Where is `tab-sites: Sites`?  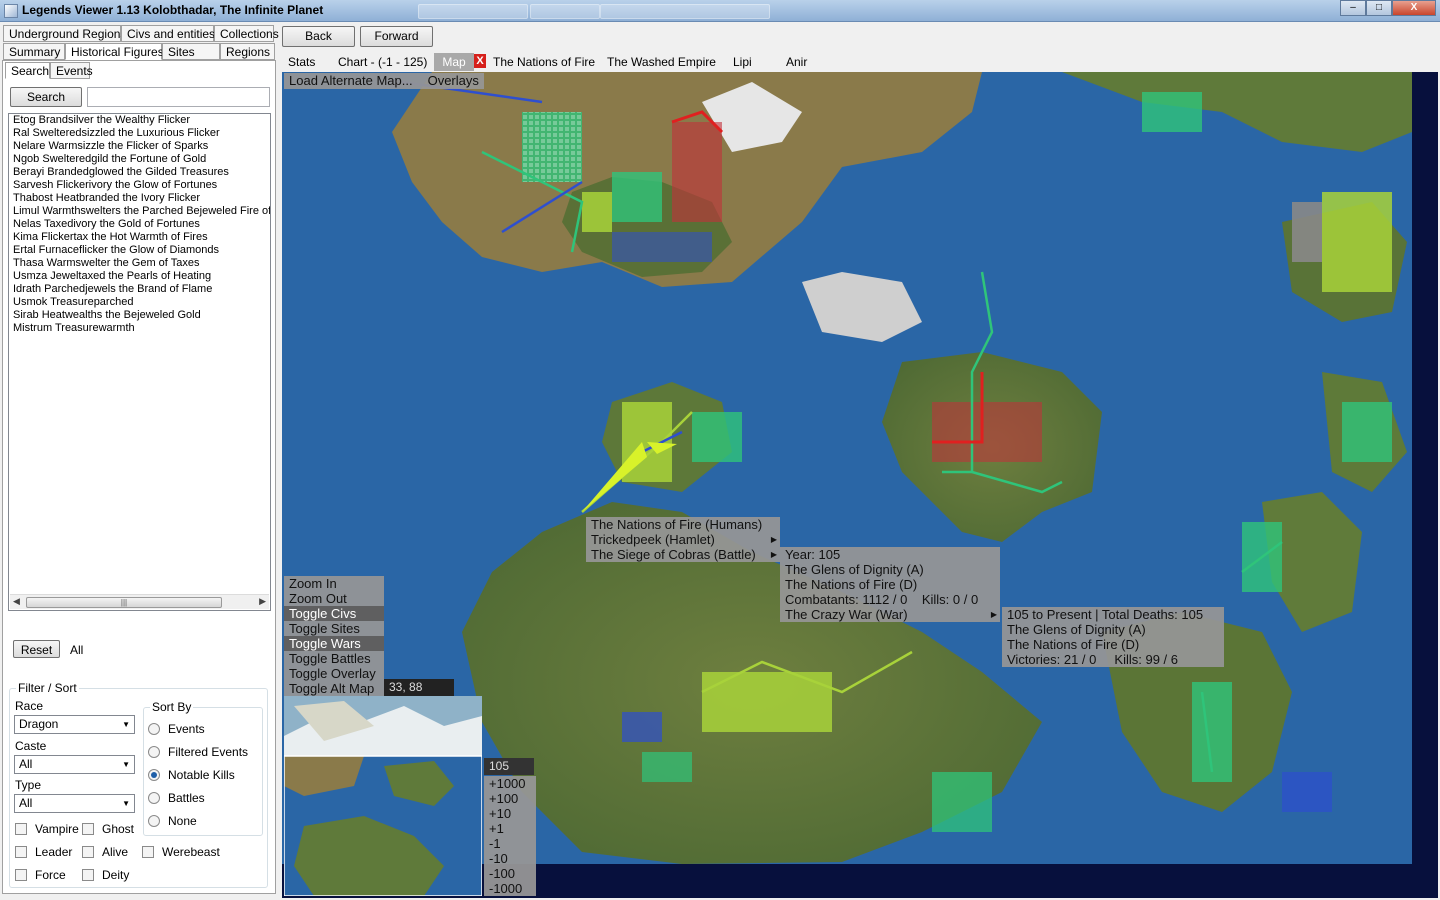 tab-sites: Sites is located at coordinates (191, 51).